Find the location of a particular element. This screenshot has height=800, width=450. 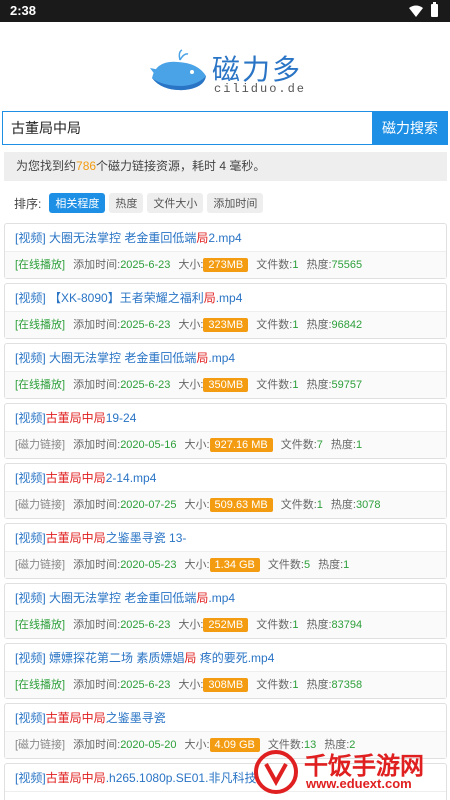

result-title: [视频] 嫖嫖探花第二场 素质嫖娼局 疼的要死.mp4 is located at coordinates (225, 658).